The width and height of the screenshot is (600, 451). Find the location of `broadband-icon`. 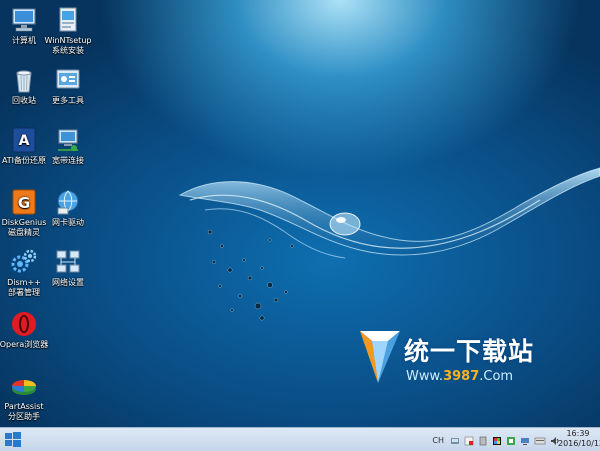

broadband-icon is located at coordinates (68, 140).